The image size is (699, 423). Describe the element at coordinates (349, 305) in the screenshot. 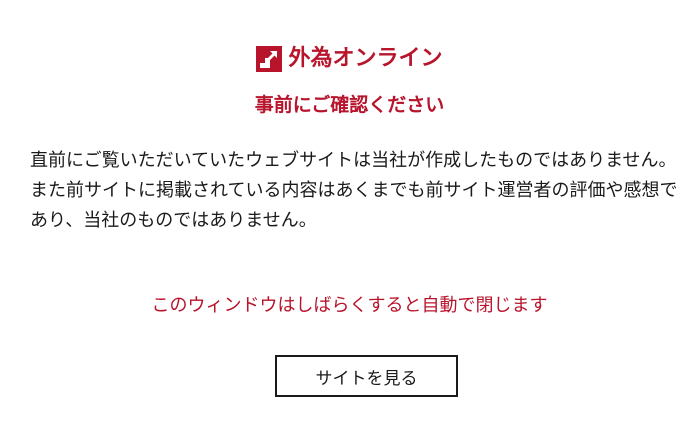

I see `auto-close-message: このウィンドウはしばらくすると自動で閉じます` at that location.